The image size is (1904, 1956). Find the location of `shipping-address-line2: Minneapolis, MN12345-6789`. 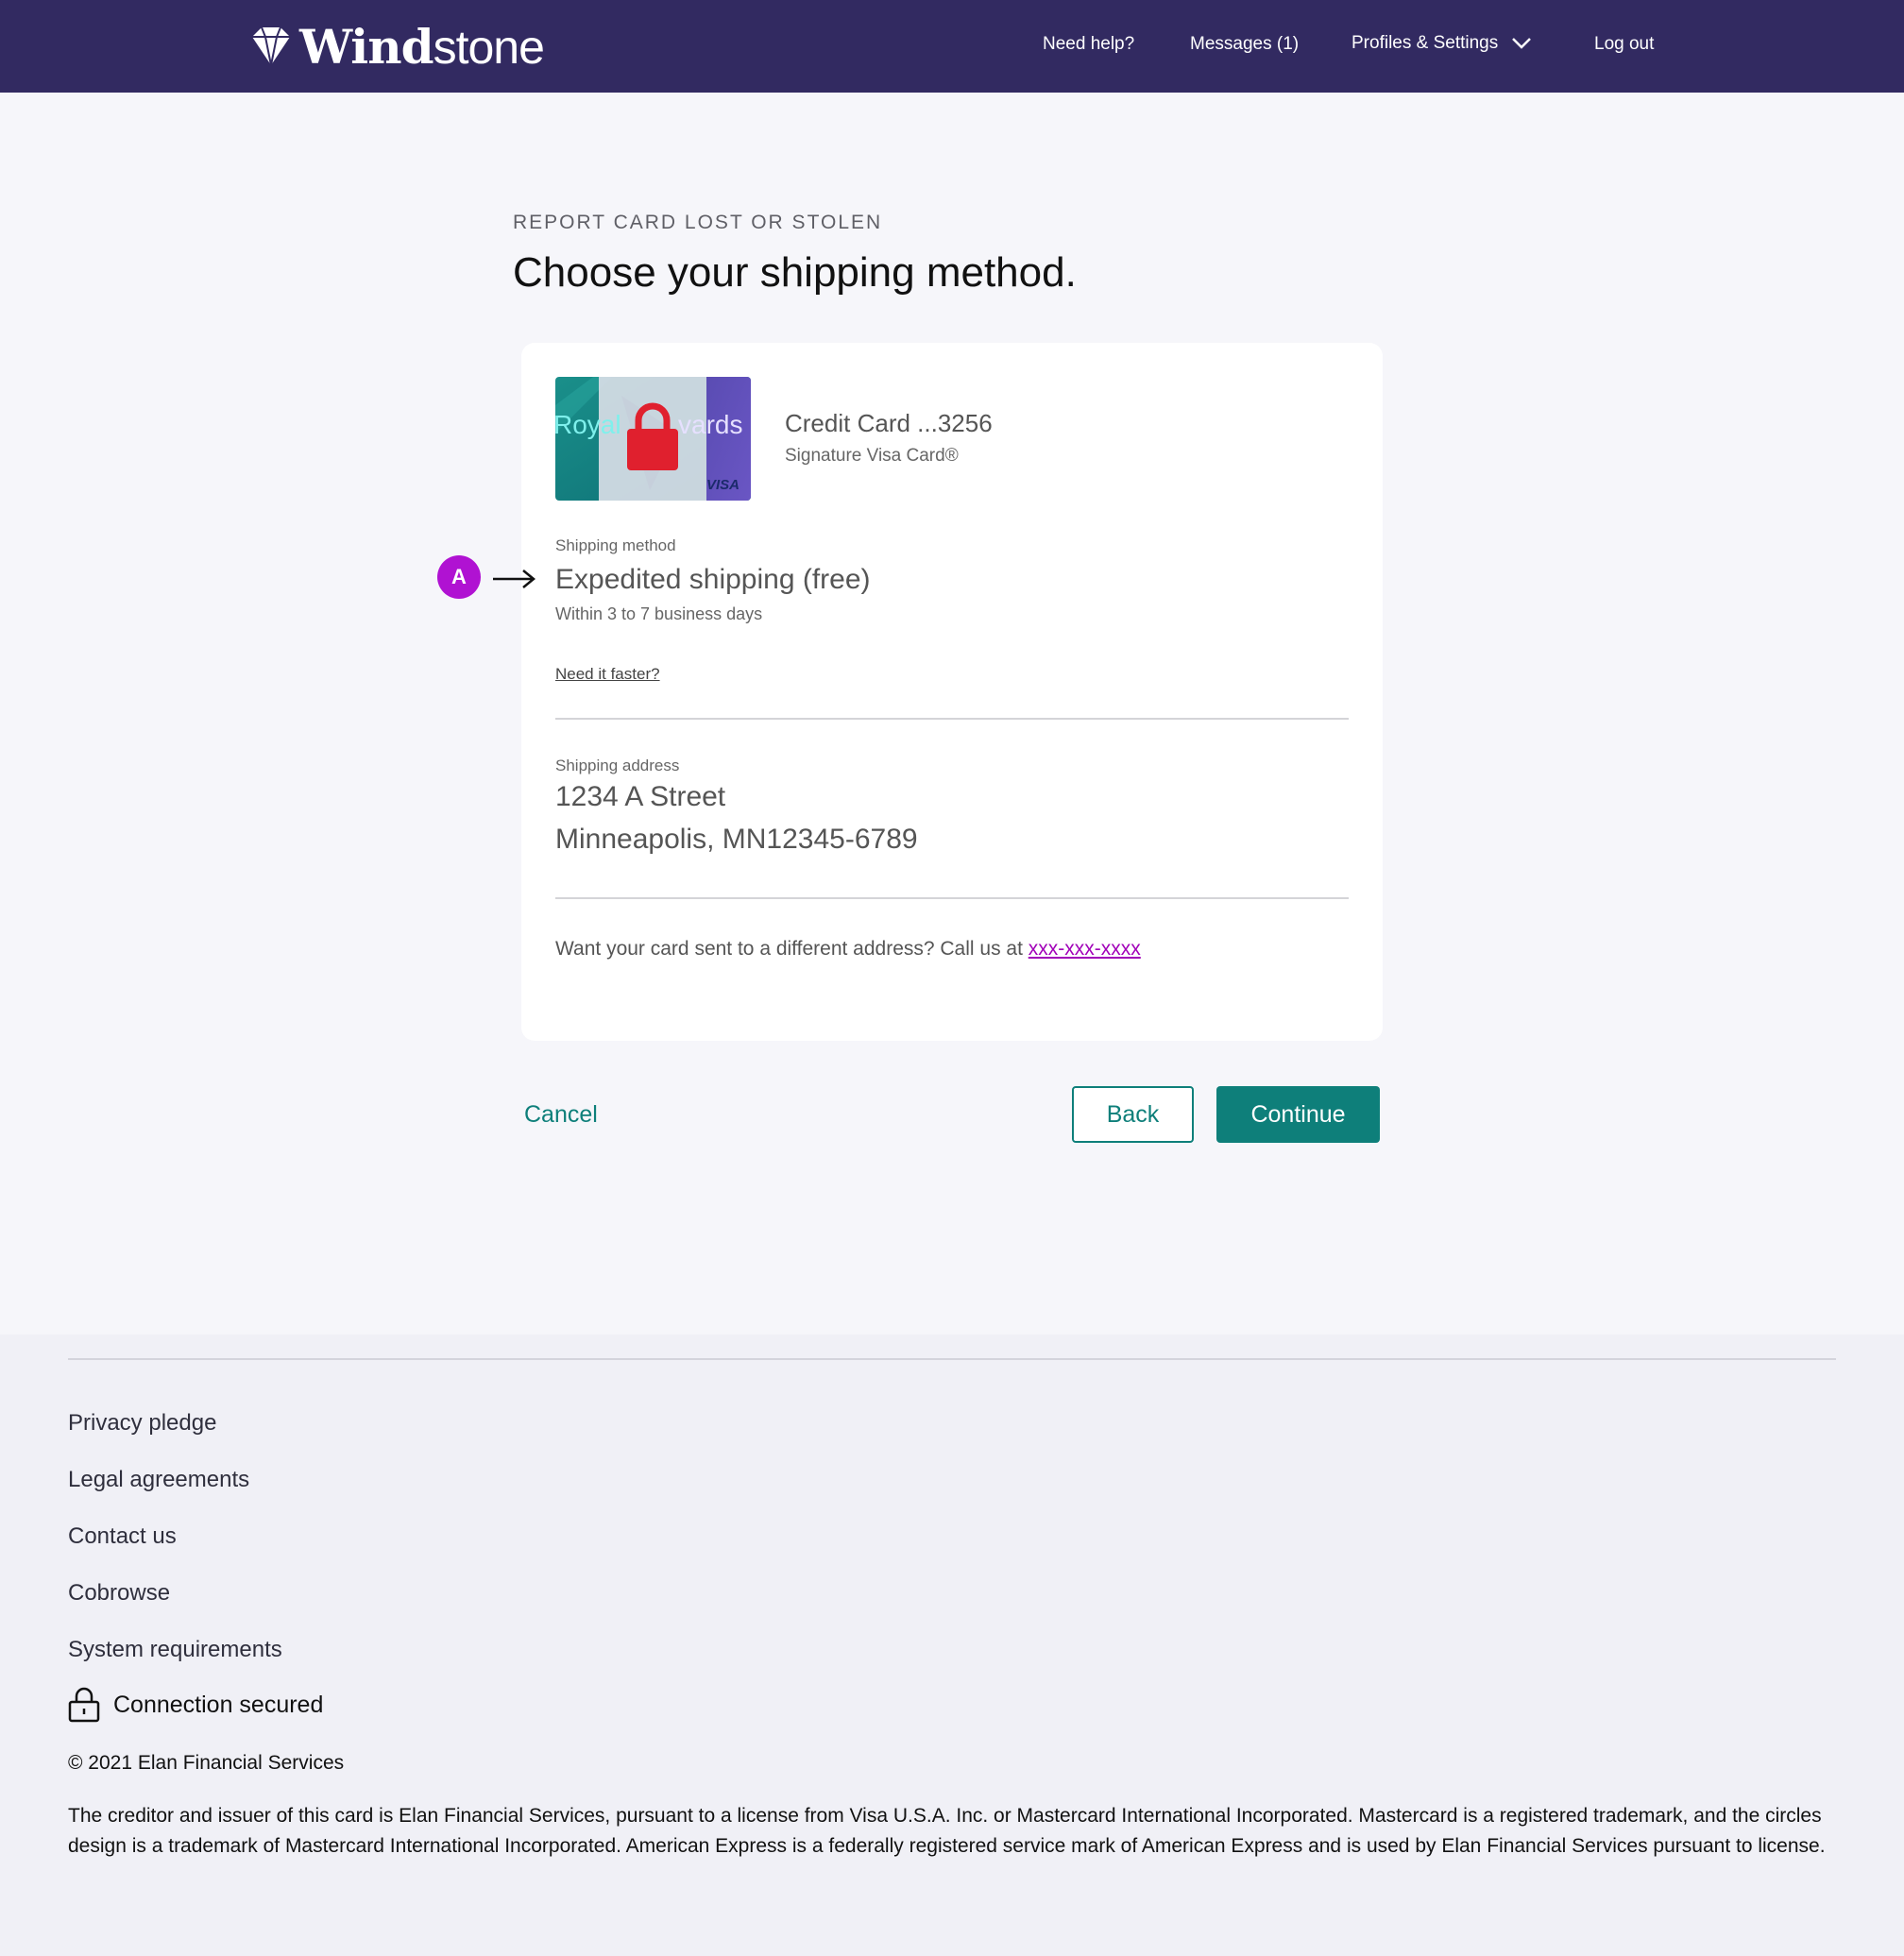

shipping-address-line2: Minneapolis, MN12345-6789 is located at coordinates (736, 840).